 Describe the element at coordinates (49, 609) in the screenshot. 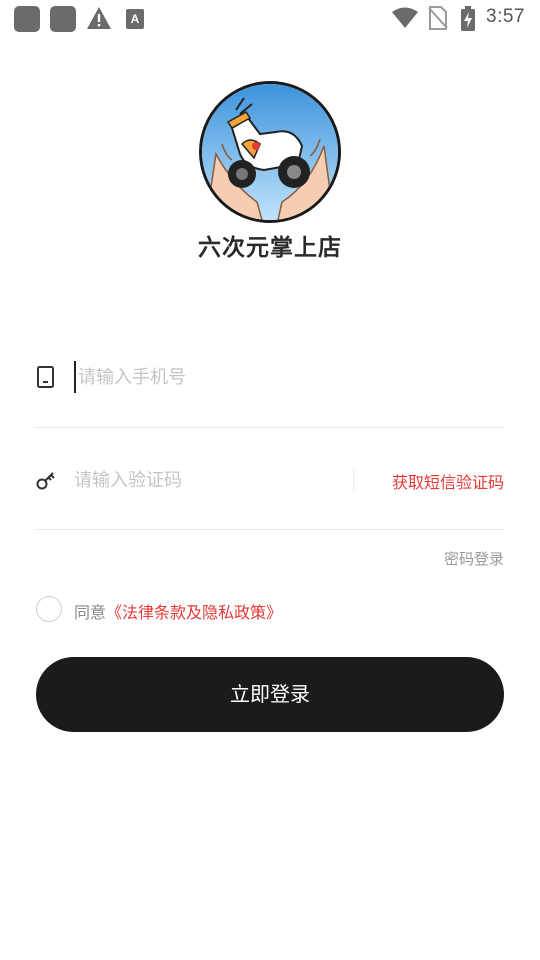

I see `agree-checkbox` at that location.